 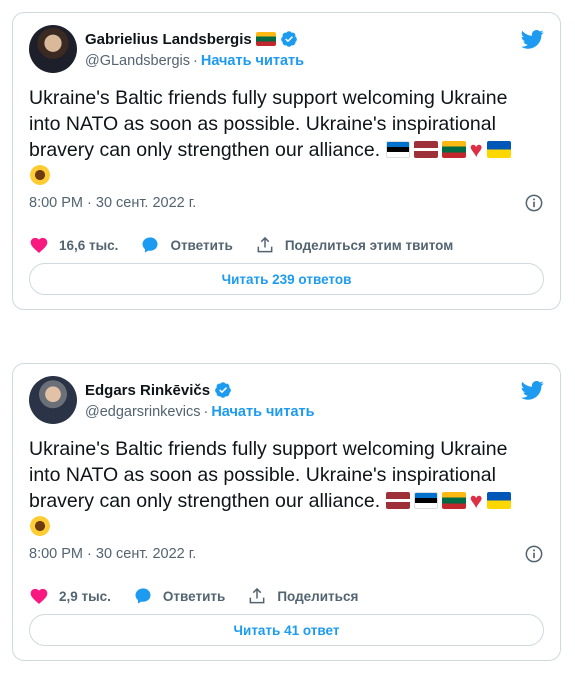 I want to click on share-label: Поделиться этим твитом, so click(x=369, y=245).